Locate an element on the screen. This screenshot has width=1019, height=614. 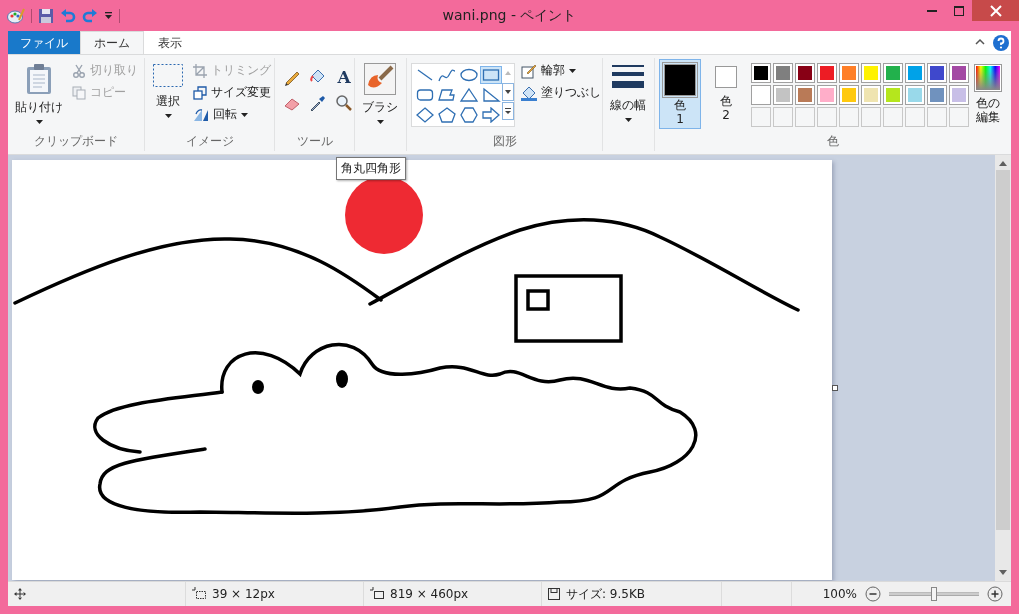
group-label: イメージ is located at coordinates (209, 142).